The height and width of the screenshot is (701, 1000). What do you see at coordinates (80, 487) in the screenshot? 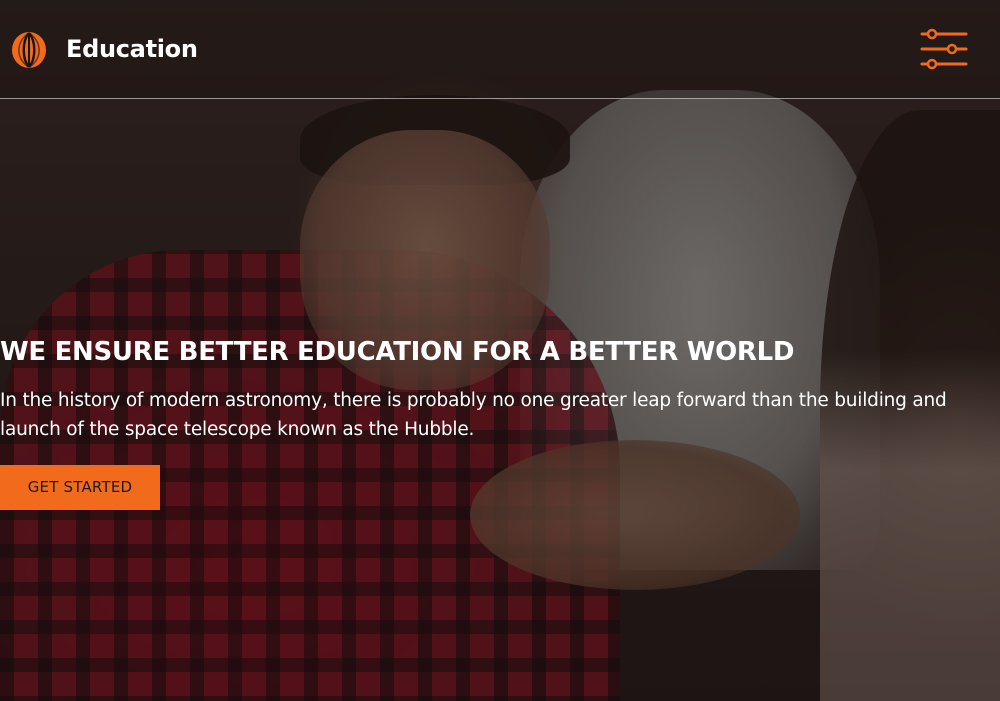
I see `get-started-button: GET STARTED` at bounding box center [80, 487].